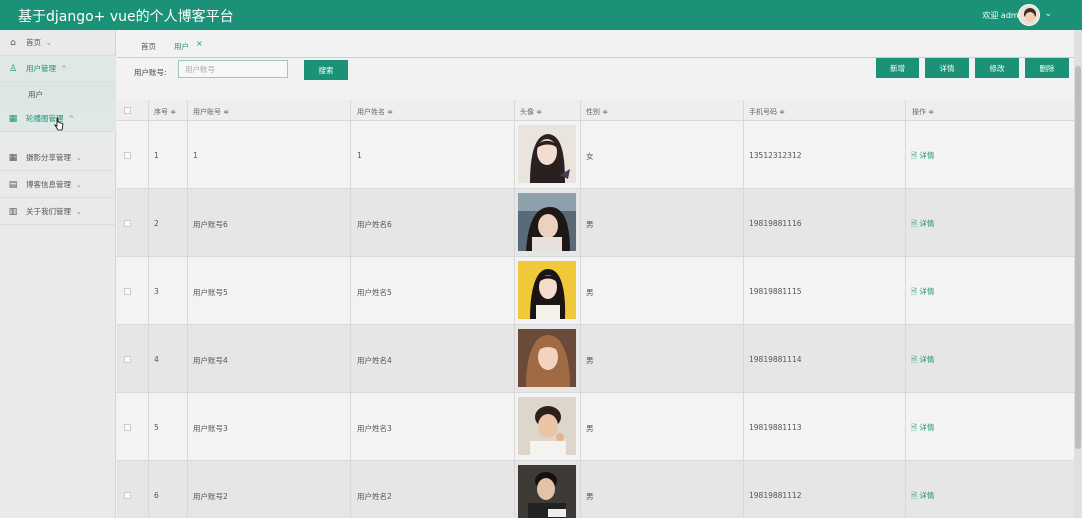 The height and width of the screenshot is (518, 1082). Describe the element at coordinates (13, 68) in the screenshot. I see `user-icon: ♙` at that location.